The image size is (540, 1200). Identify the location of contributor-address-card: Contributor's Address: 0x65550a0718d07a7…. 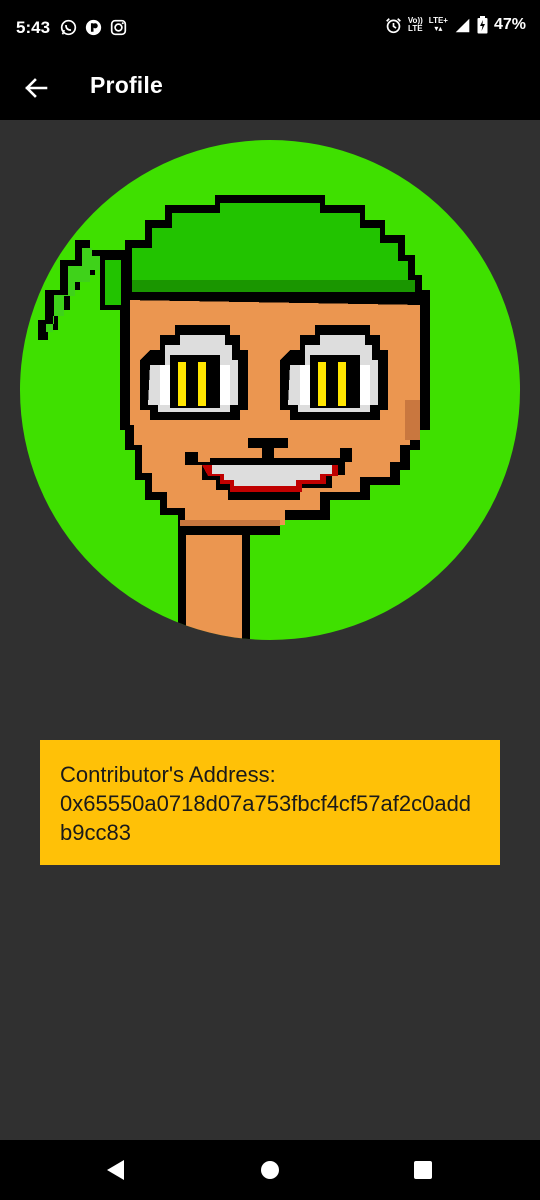
(270, 802).